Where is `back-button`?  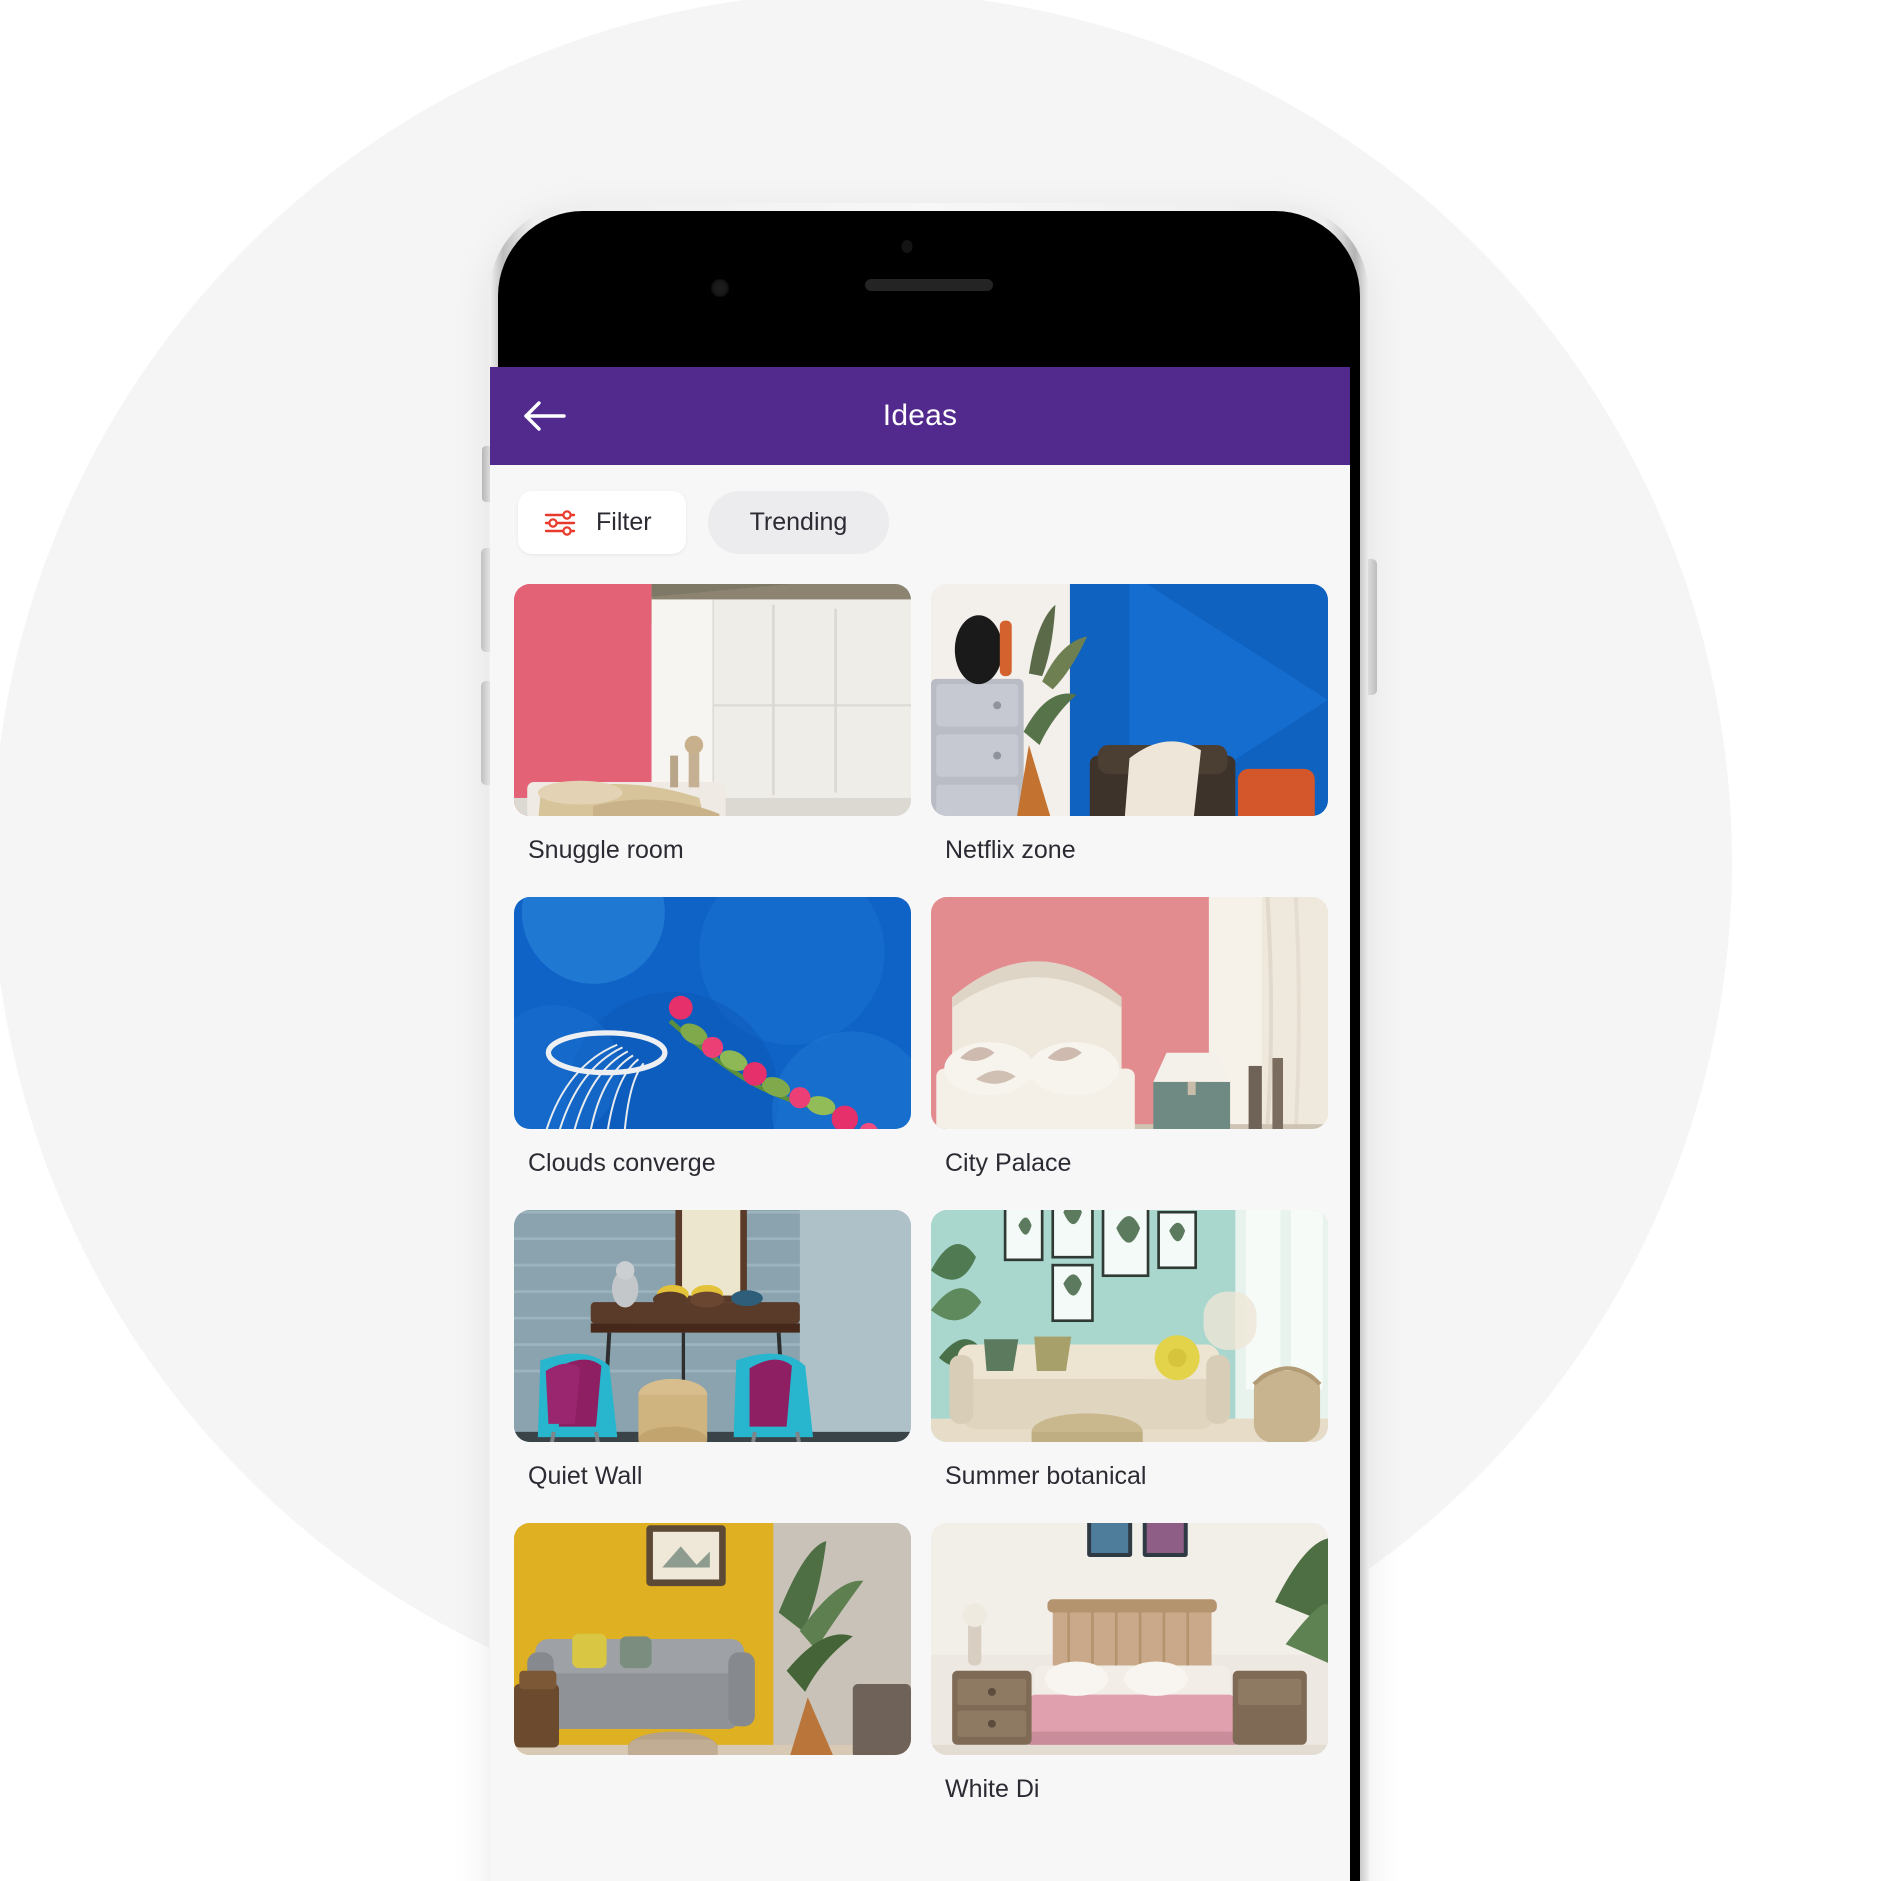
back-button is located at coordinates (545, 416).